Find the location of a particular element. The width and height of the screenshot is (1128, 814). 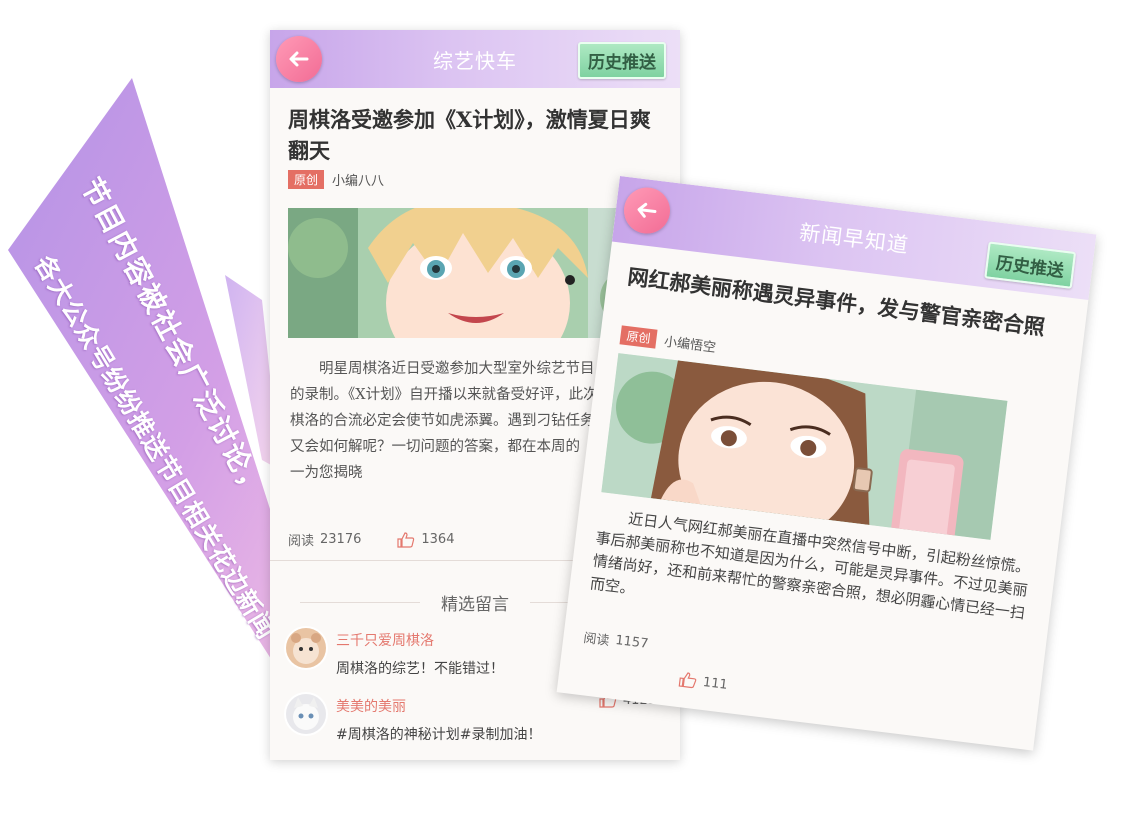

comment-item: 三千只爱周棋洛 周棋洛的综艺！不能错过！ is located at coordinates (395, 653).